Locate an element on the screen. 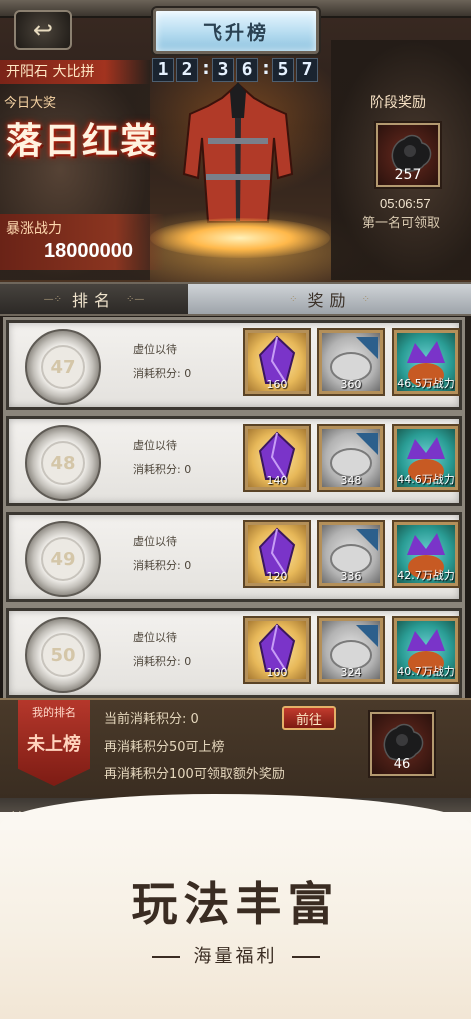 The image size is (471, 1019). title-plate: 飞升榜 is located at coordinates (236, 31).